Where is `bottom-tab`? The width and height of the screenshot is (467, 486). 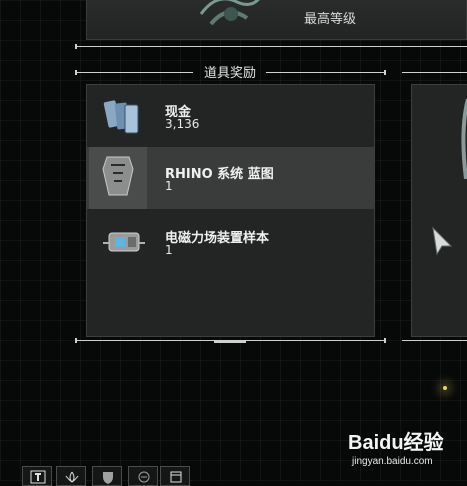 bottom-tab is located at coordinates (230, 342).